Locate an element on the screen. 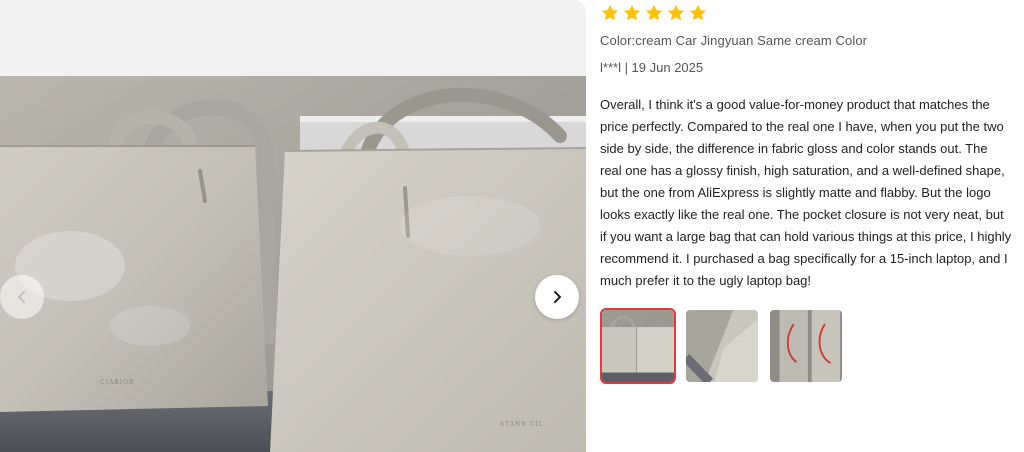 The width and height of the screenshot is (1024, 452). next-image-button is located at coordinates (557, 297).